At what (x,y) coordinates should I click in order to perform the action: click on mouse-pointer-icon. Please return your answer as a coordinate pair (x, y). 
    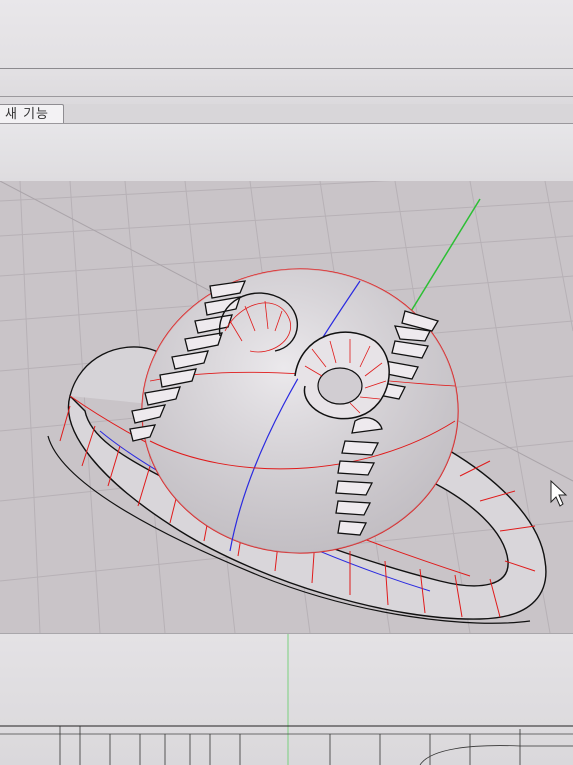
    Looking at the image, I should click on (559, 493).